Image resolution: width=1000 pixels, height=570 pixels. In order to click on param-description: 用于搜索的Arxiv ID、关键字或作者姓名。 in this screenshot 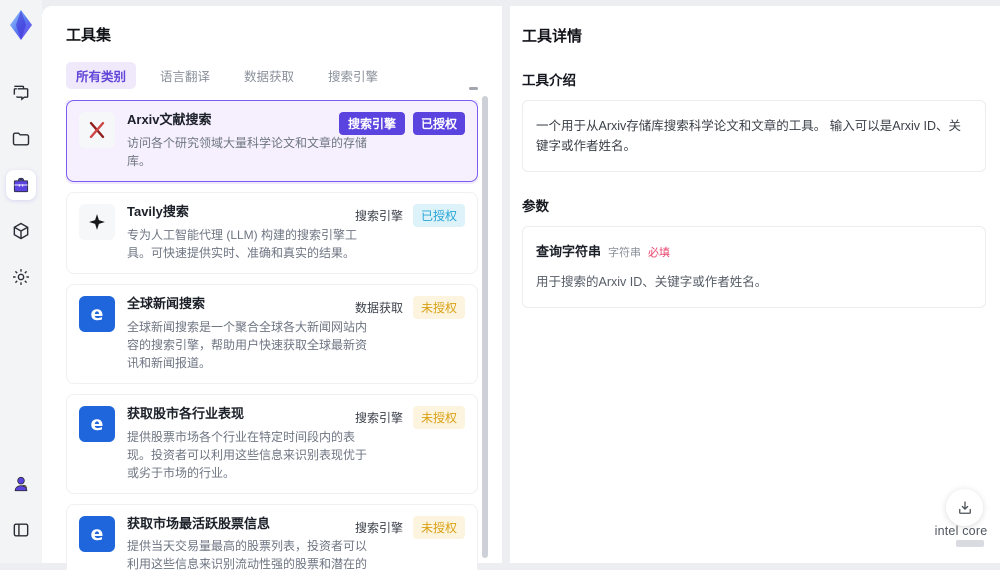, I will do `click(652, 281)`.